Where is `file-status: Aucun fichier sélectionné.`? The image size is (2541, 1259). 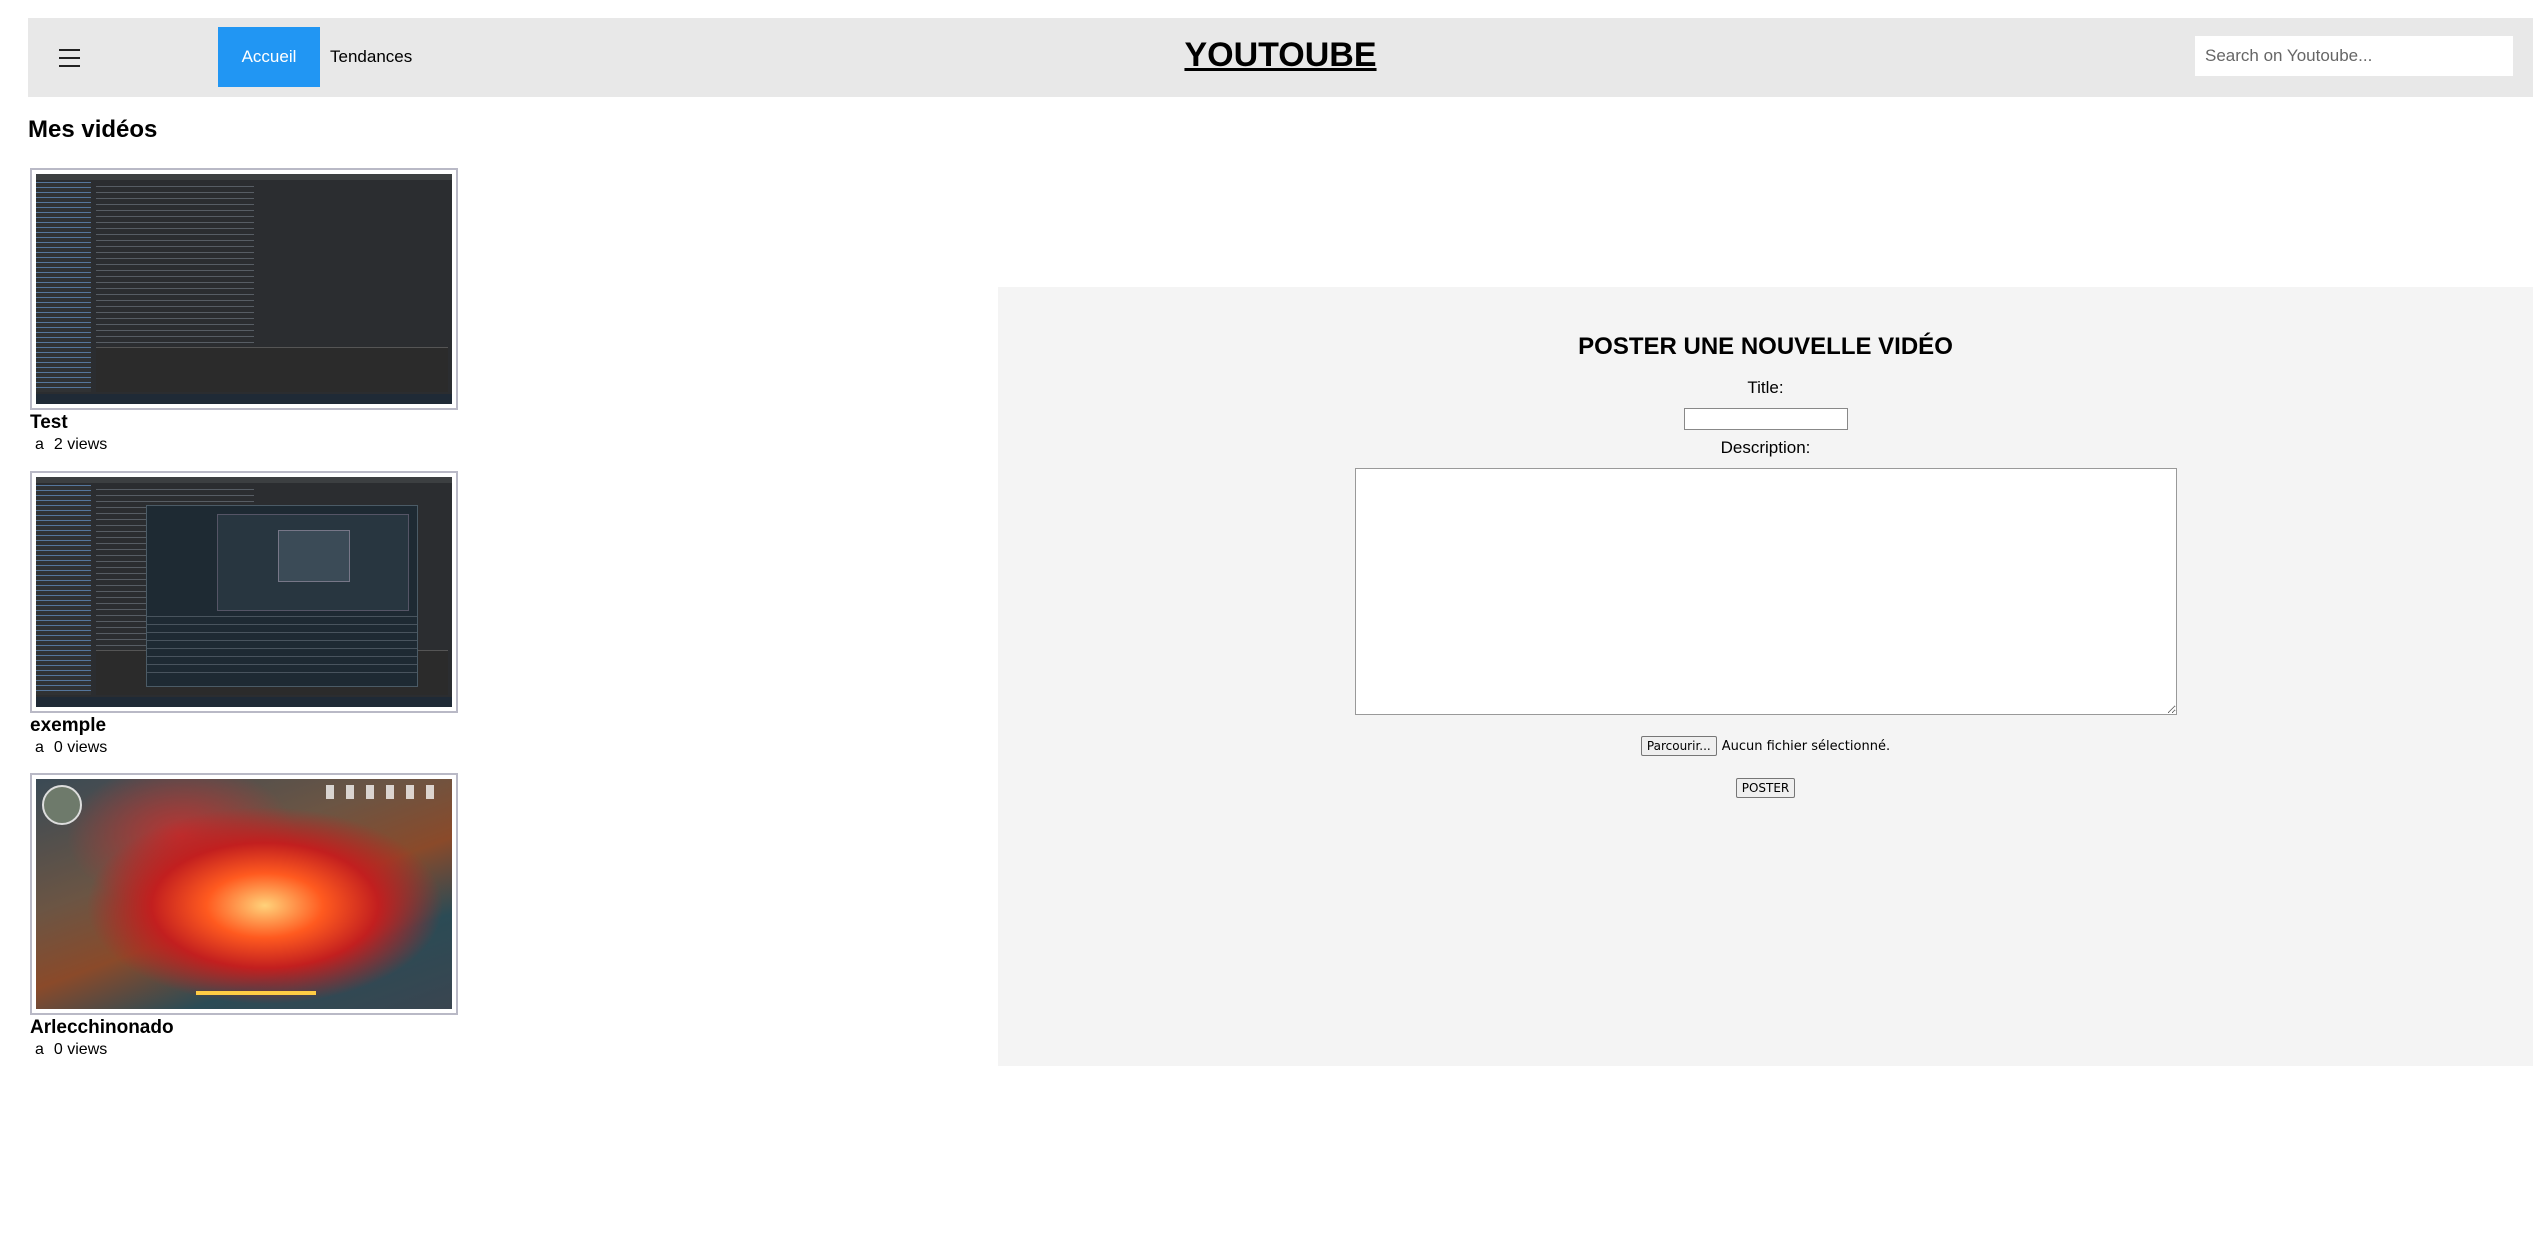
file-status: Aucun fichier sélectionné. is located at coordinates (1806, 746).